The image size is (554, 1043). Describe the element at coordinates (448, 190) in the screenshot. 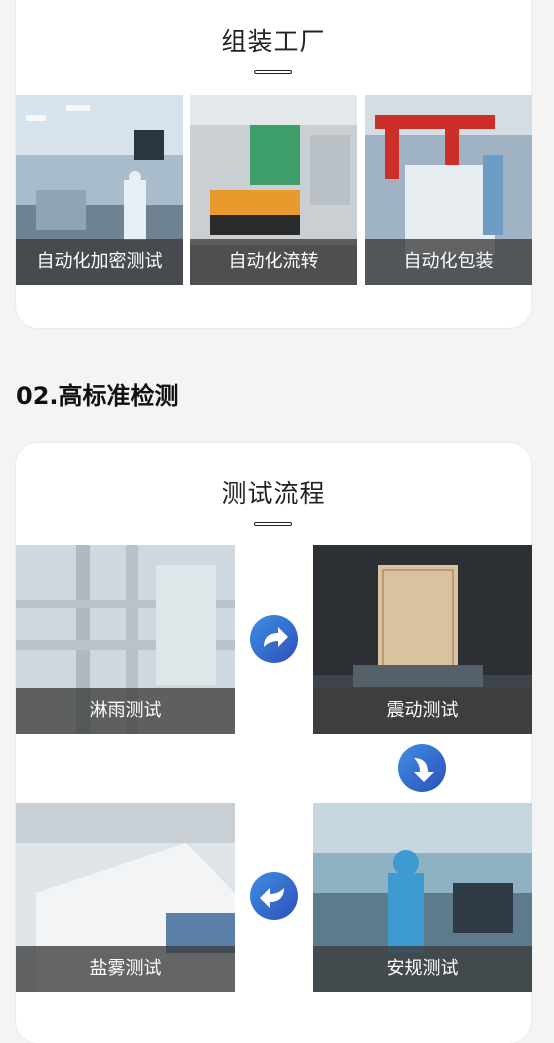

I see `factory-photo-automated-packaging: 自动化包装` at that location.